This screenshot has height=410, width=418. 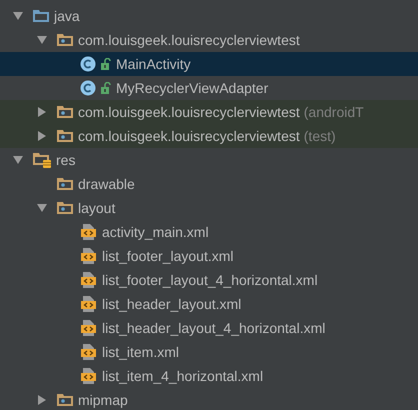 What do you see at coordinates (155, 232) in the screenshot?
I see `tree-item-label: activity_main.xml` at bounding box center [155, 232].